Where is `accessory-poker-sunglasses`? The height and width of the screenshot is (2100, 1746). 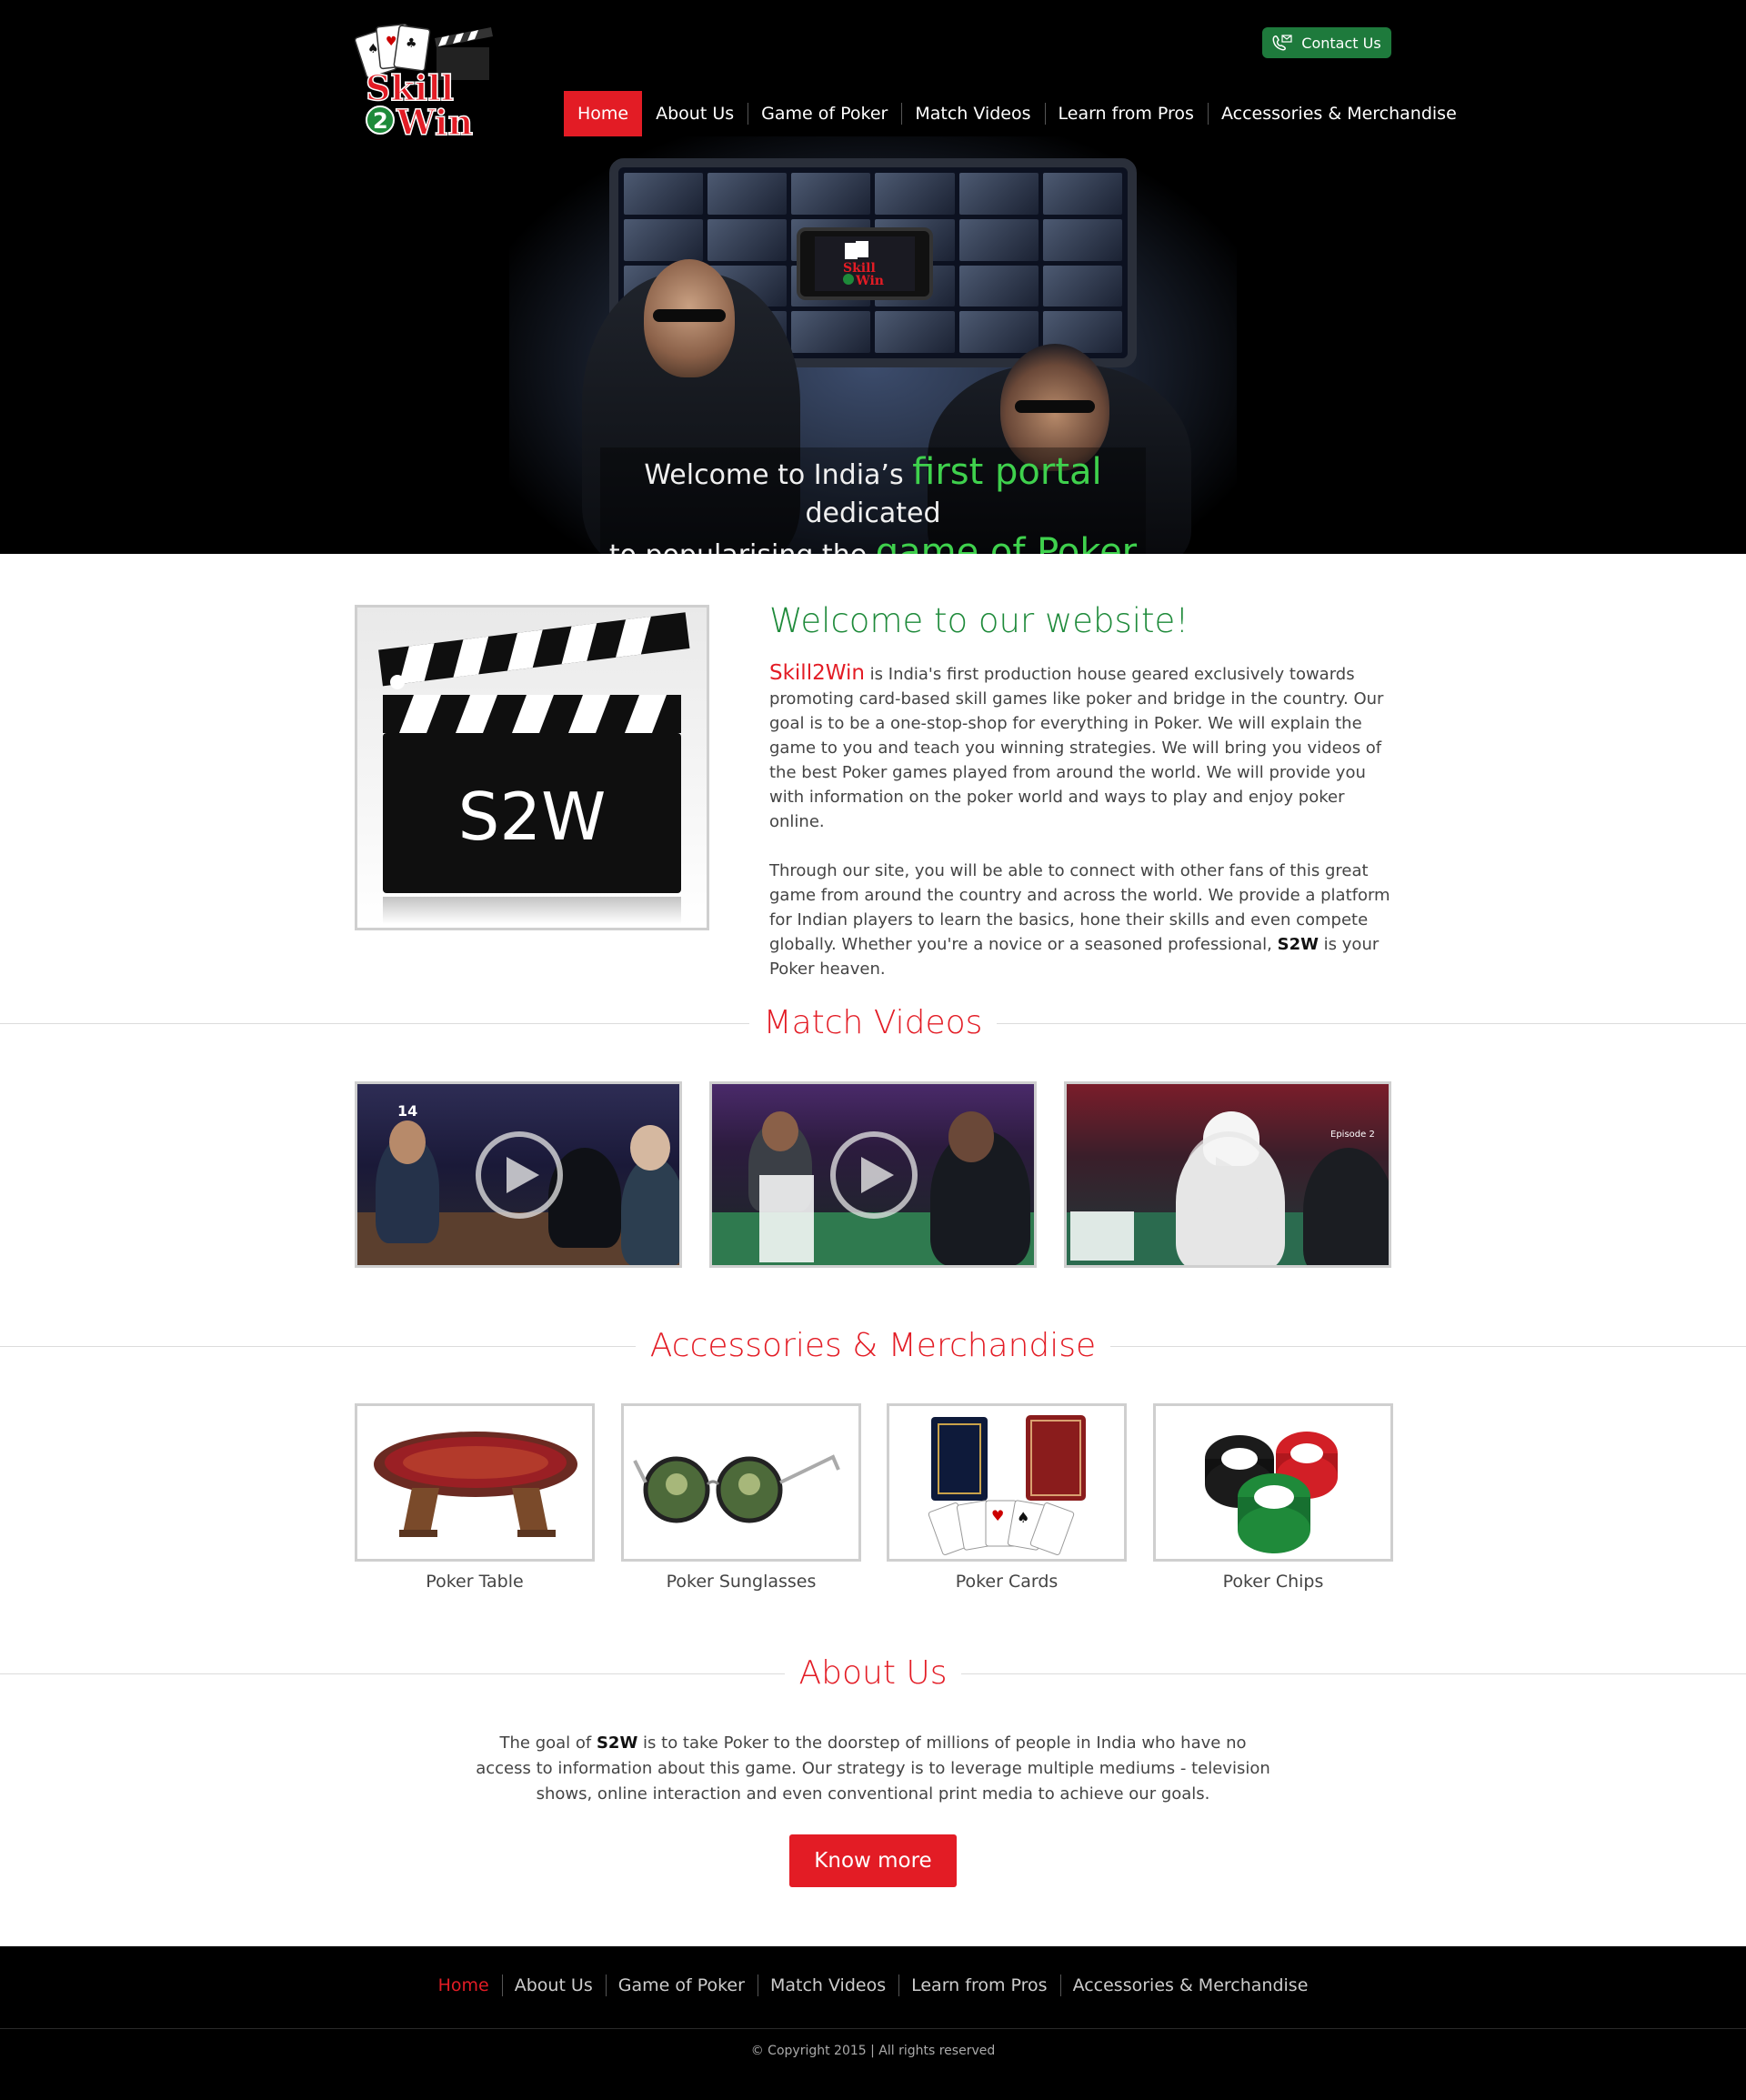
accessory-poker-sunglasses is located at coordinates (741, 1482).